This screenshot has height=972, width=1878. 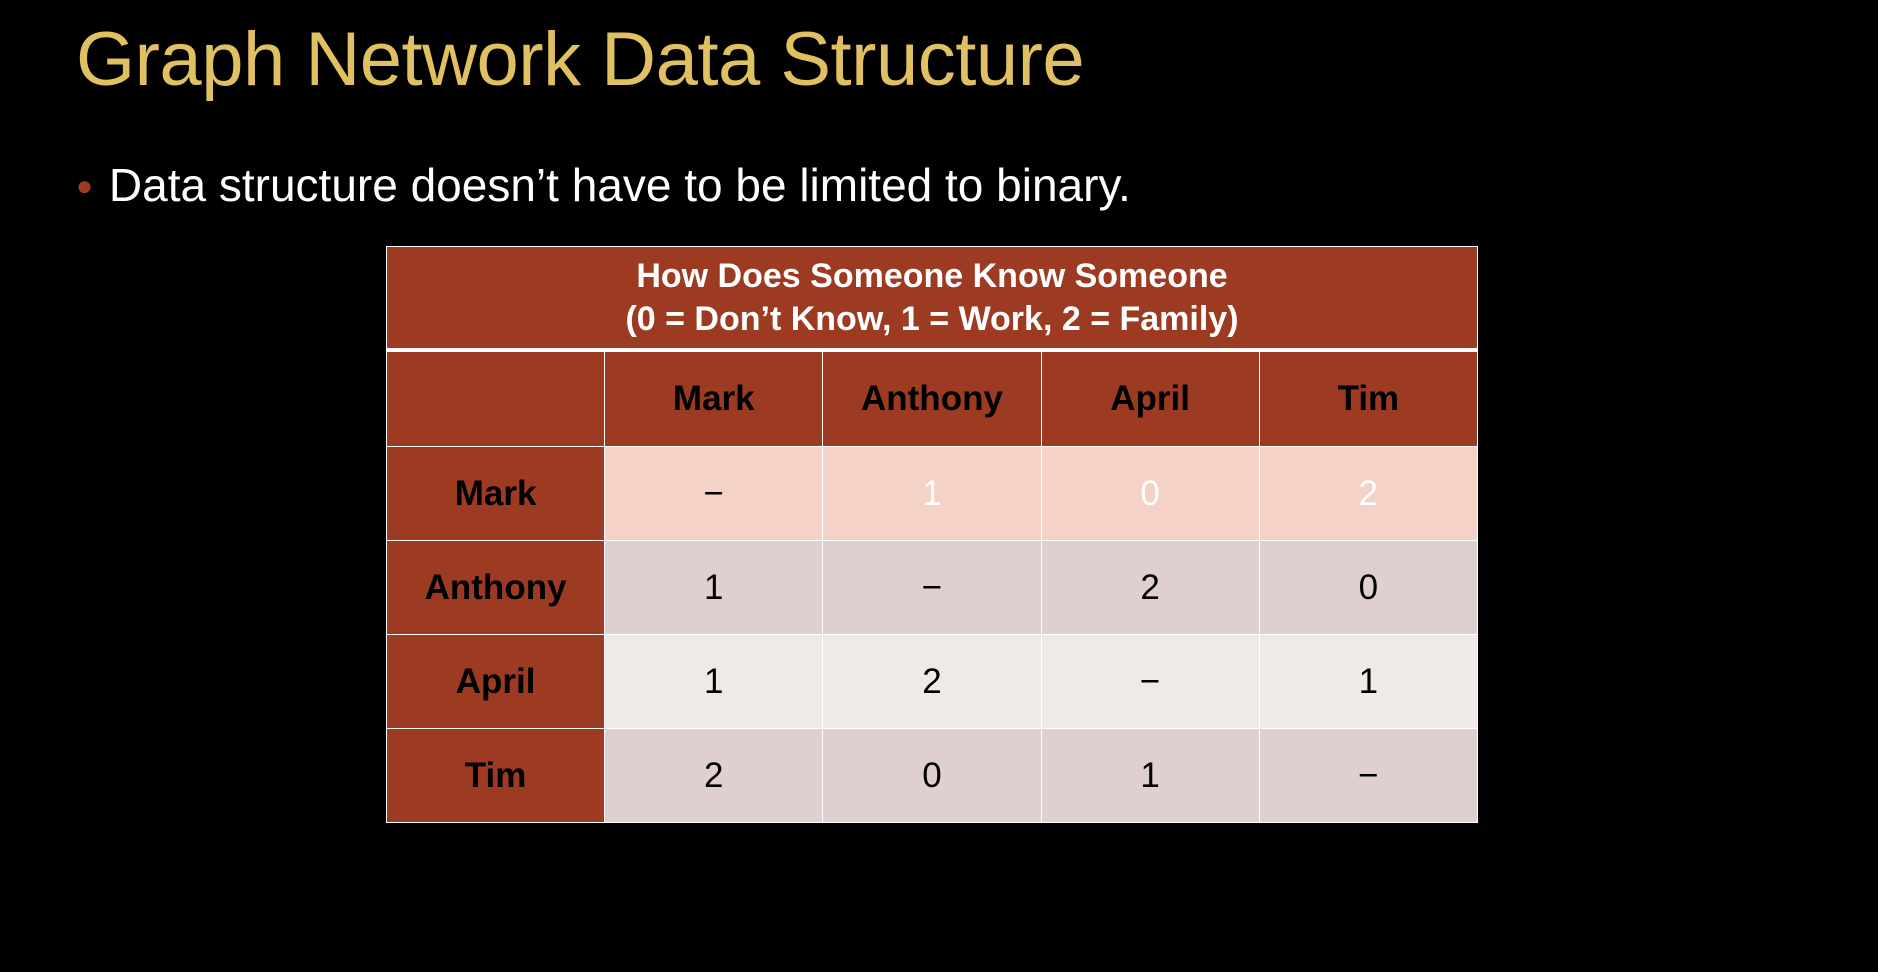 I want to click on column-header: Anthony, so click(x=932, y=398).